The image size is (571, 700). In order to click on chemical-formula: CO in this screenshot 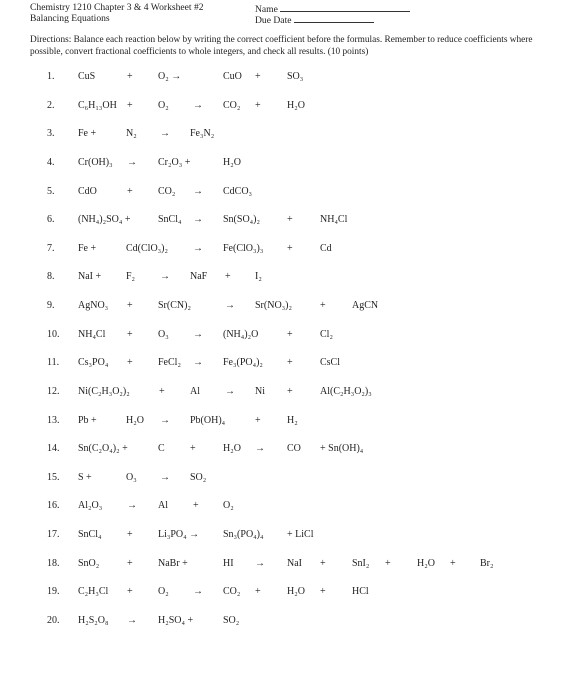, I will do `click(294, 449)`.